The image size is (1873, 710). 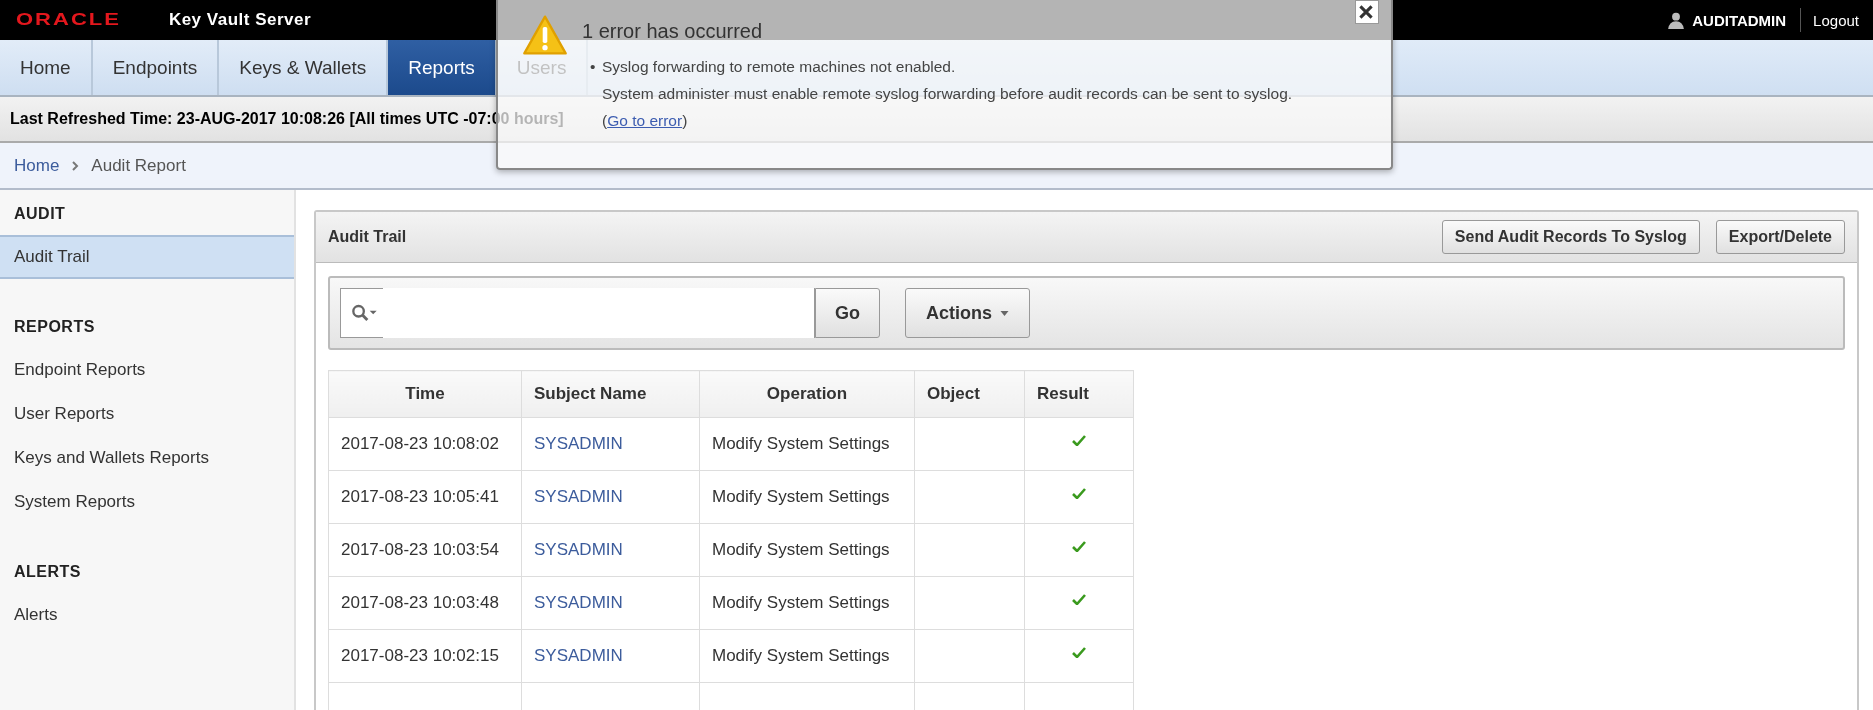 I want to click on paren-text: ), so click(x=685, y=120).